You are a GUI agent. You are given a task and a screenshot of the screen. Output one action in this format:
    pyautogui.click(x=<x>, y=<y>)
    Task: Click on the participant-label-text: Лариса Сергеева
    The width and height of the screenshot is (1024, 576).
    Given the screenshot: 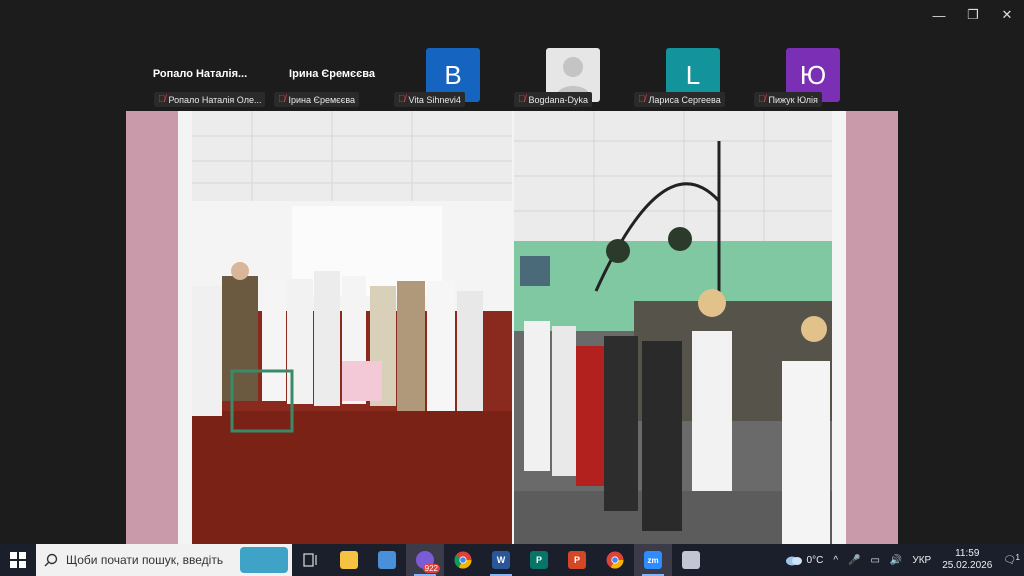 What is the action you would take?
    pyautogui.click(x=684, y=99)
    